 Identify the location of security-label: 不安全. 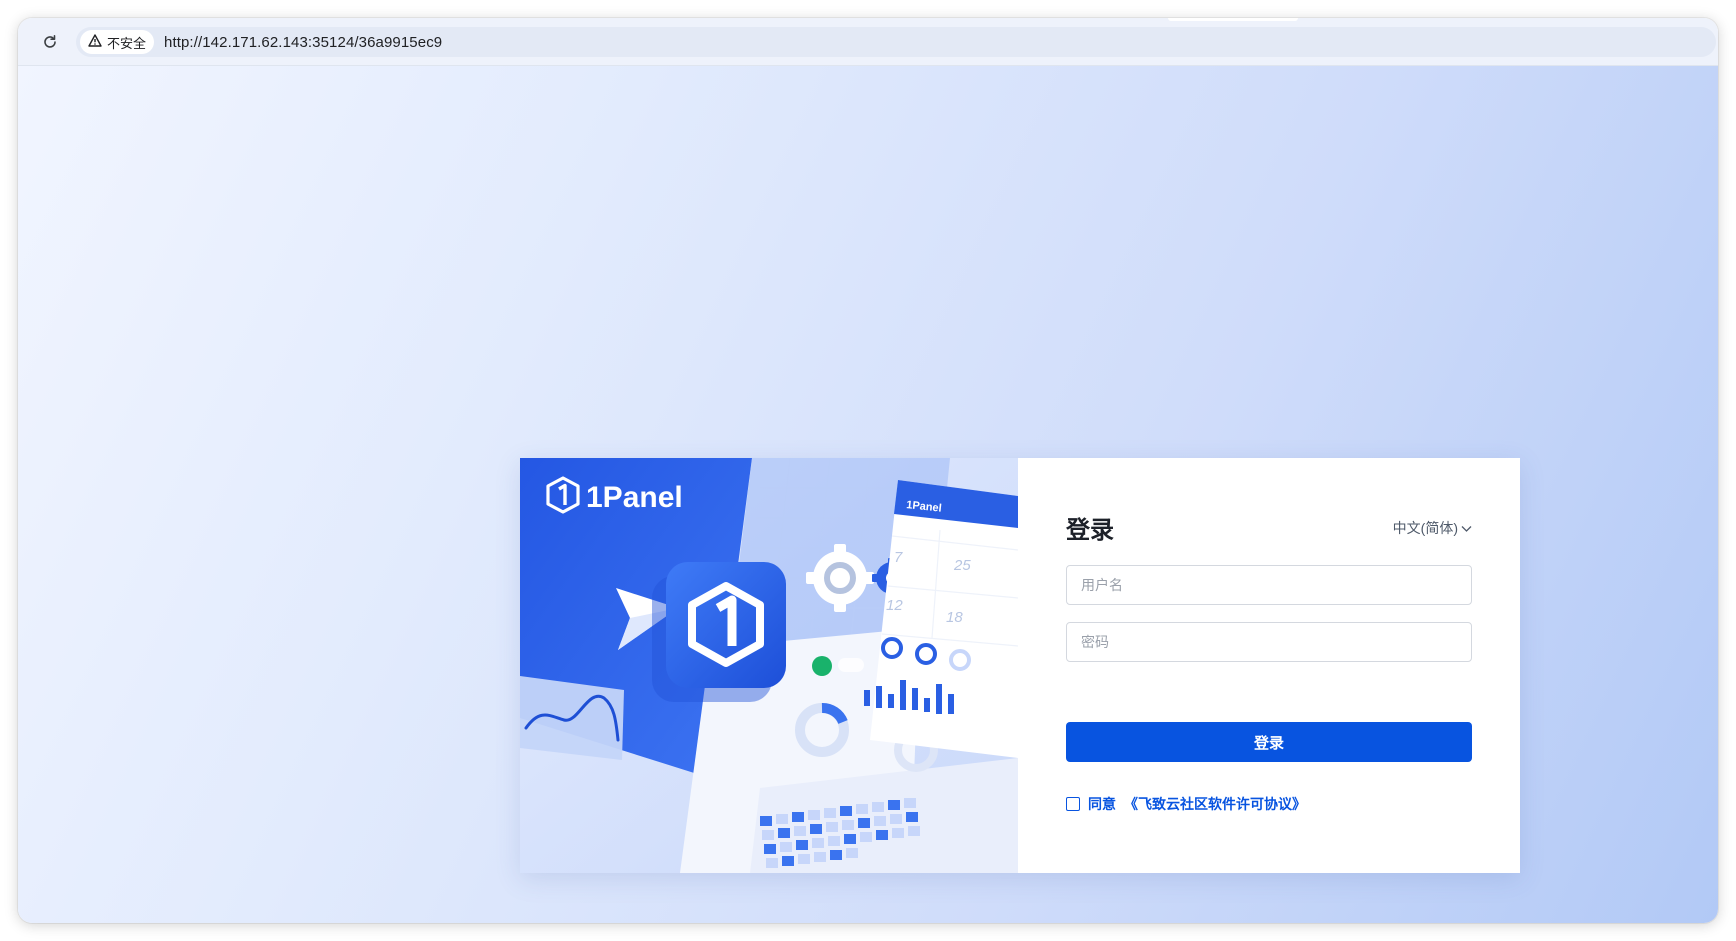
(127, 43).